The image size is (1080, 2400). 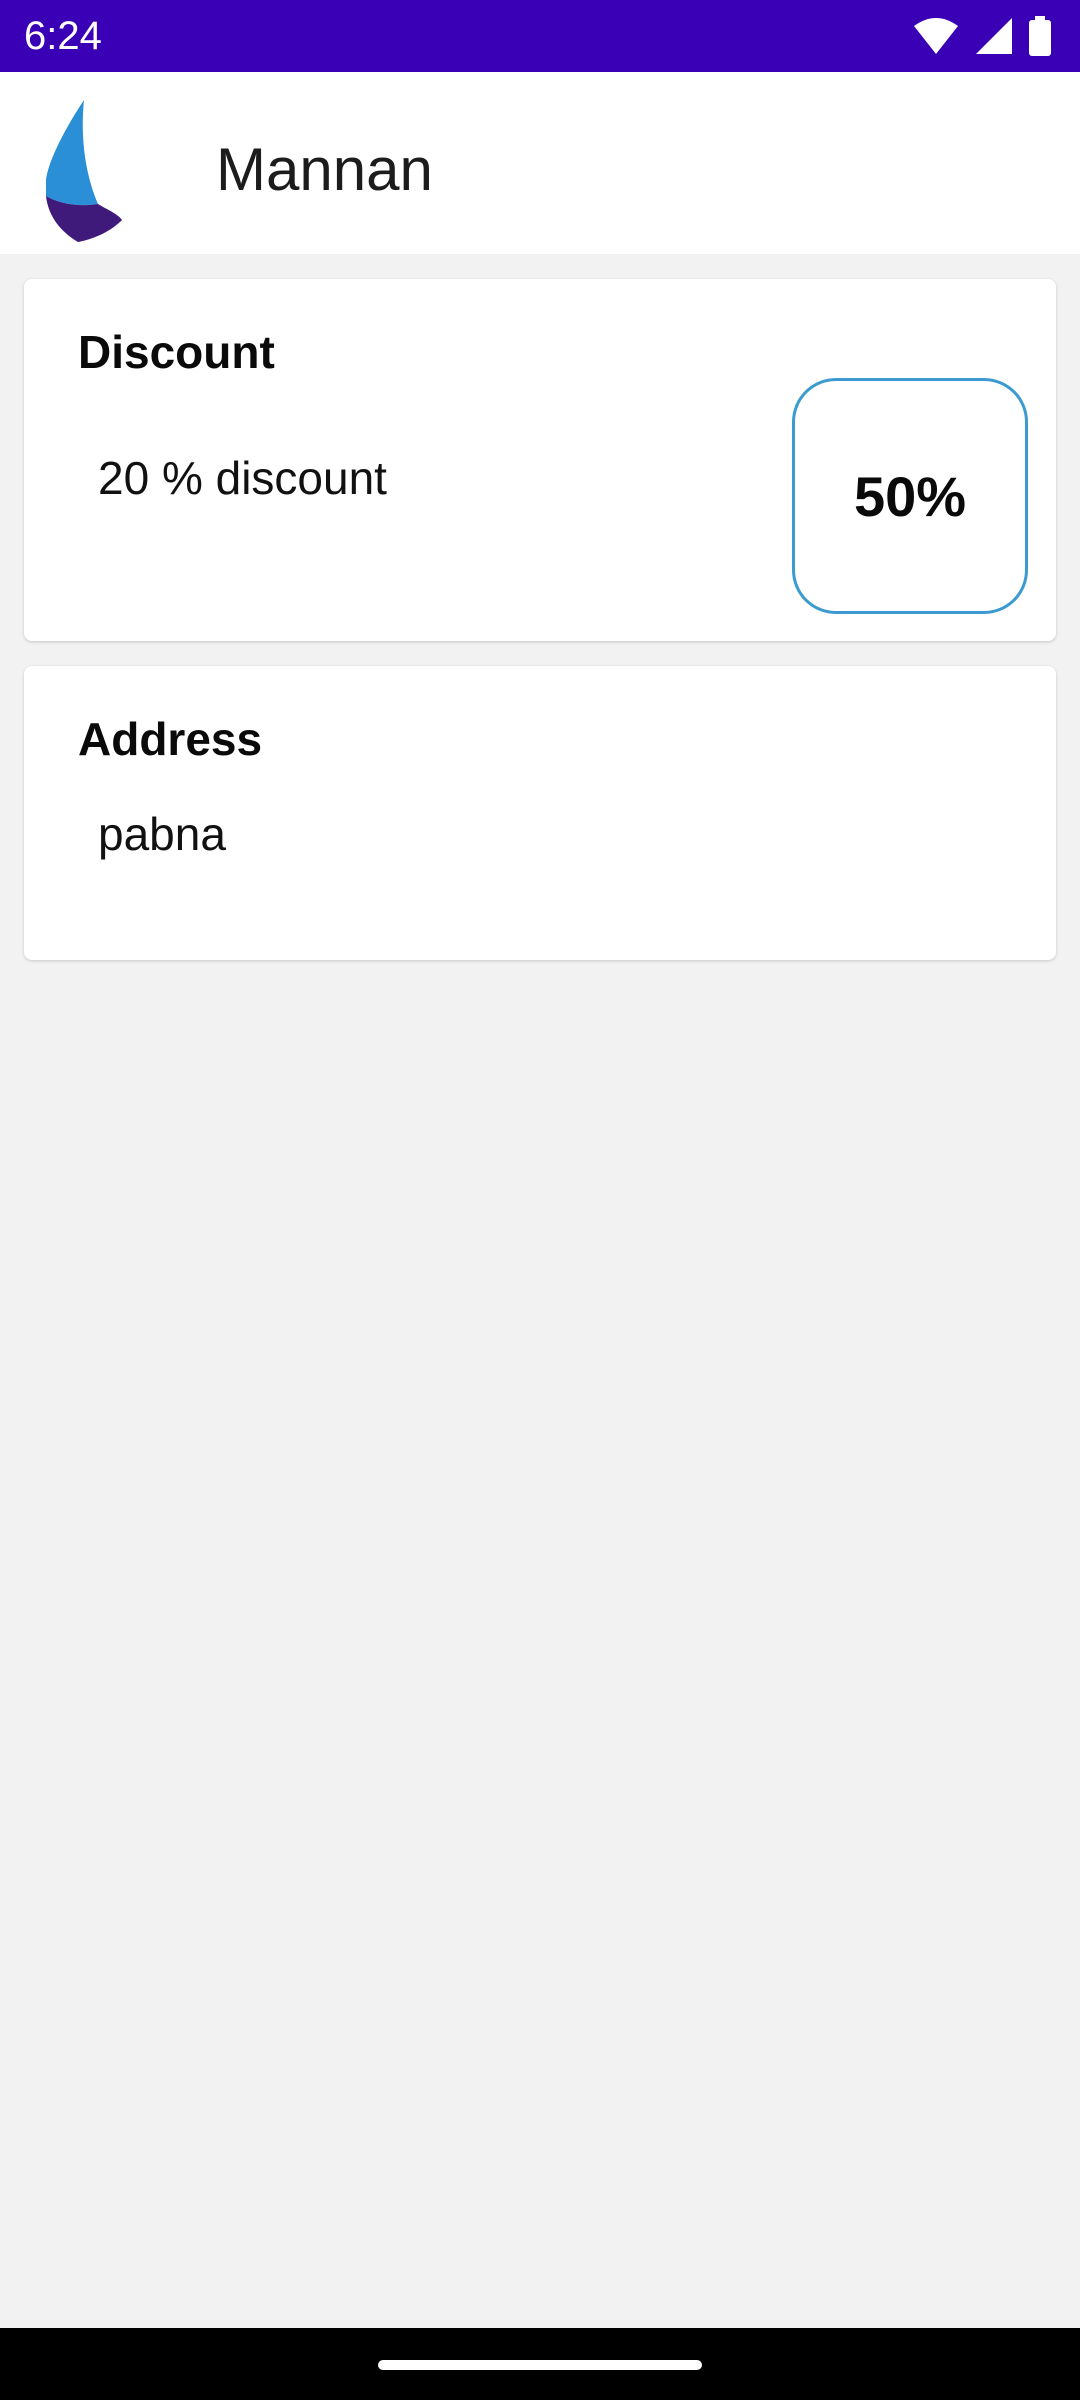 I want to click on app-bar: Mannan, so click(x=540, y=163).